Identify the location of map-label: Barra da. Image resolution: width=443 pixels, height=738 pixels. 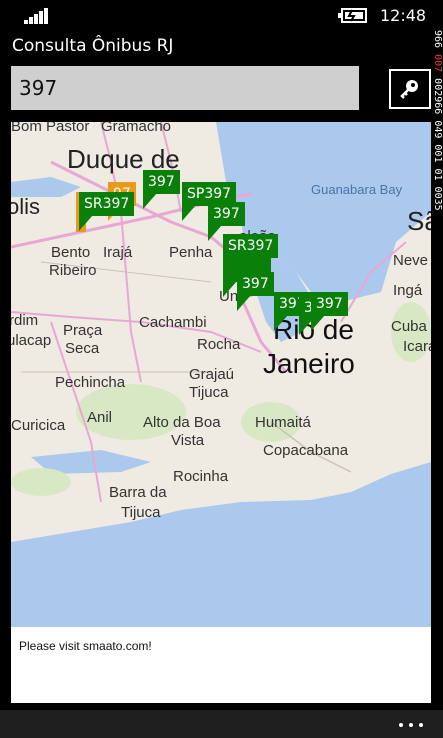
(138, 492).